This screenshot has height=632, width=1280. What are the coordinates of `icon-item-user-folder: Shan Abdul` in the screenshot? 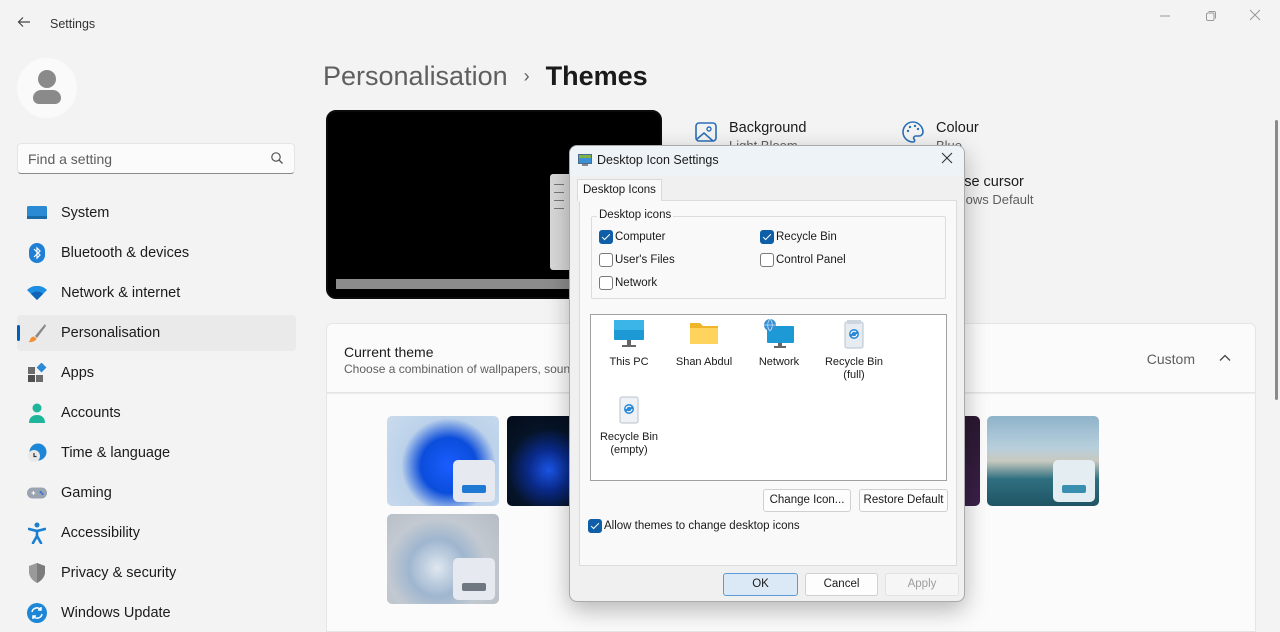 It's located at (704, 343).